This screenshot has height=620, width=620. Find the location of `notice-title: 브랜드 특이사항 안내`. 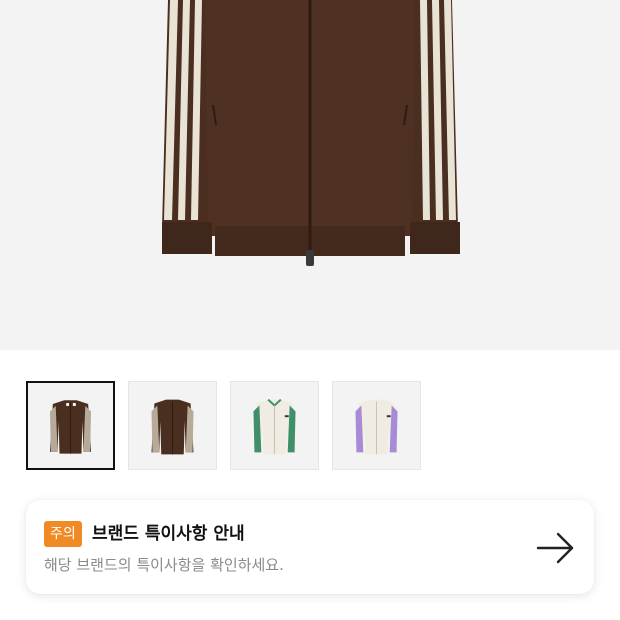

notice-title: 브랜드 특이사항 안내 is located at coordinates (168, 534).